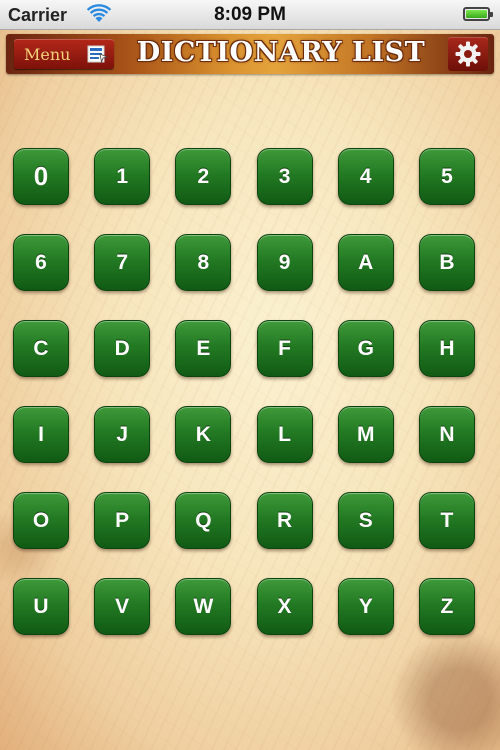 The image size is (500, 750). I want to click on status-time: 8:09 PM, so click(250, 14).